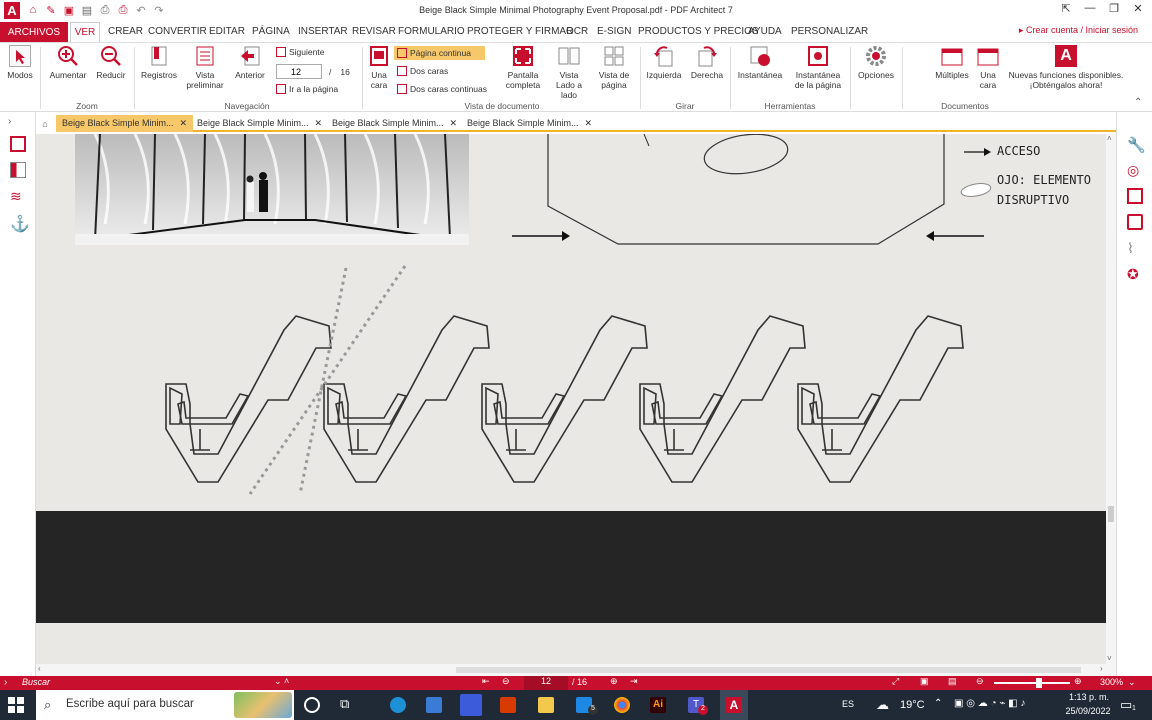 This screenshot has height=720, width=1152. What do you see at coordinates (876, 62) in the screenshot?
I see `opciones-button: Opciones` at bounding box center [876, 62].